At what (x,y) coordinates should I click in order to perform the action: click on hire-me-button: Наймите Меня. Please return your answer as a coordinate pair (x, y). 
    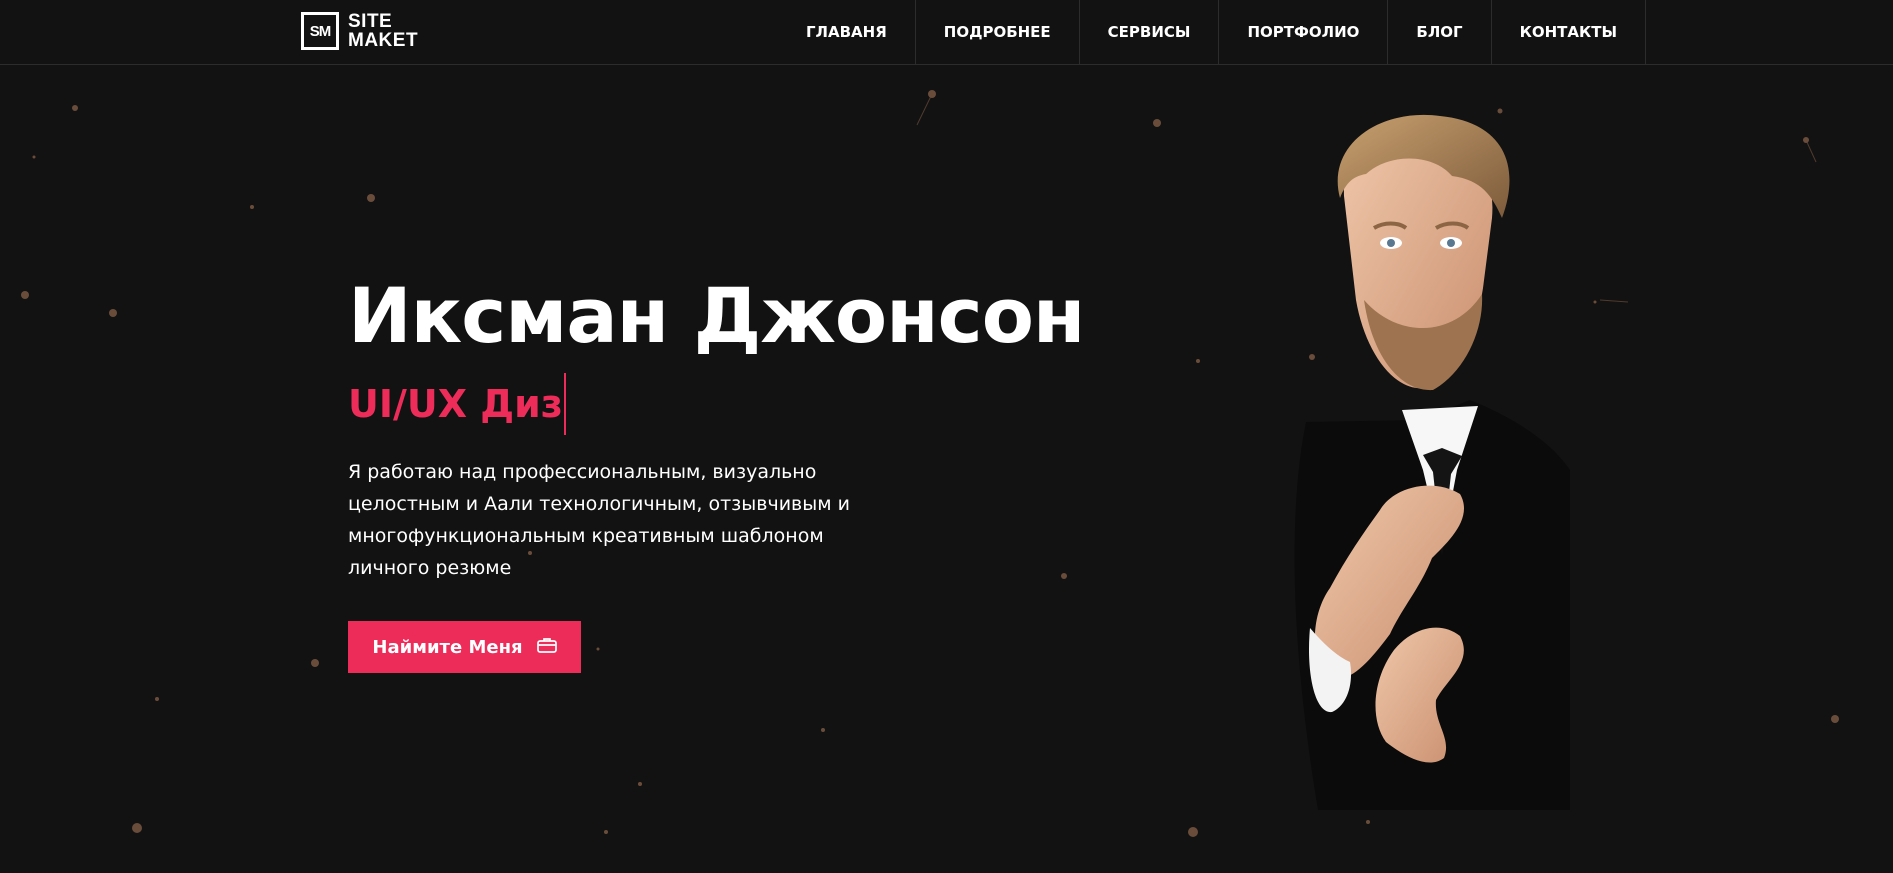
    Looking at the image, I should click on (464, 647).